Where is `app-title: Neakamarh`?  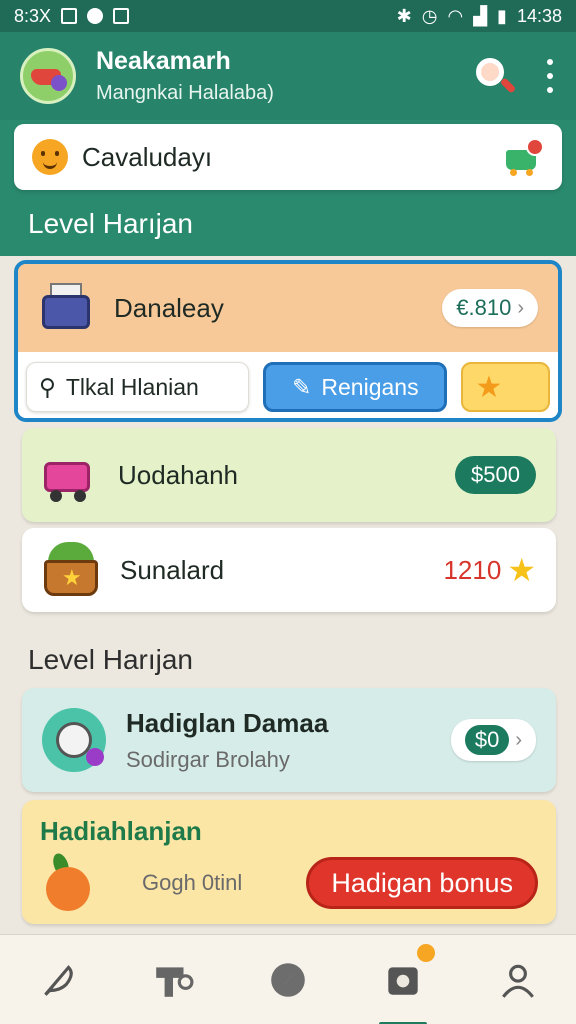
app-title: Neakamarh is located at coordinates (163, 61).